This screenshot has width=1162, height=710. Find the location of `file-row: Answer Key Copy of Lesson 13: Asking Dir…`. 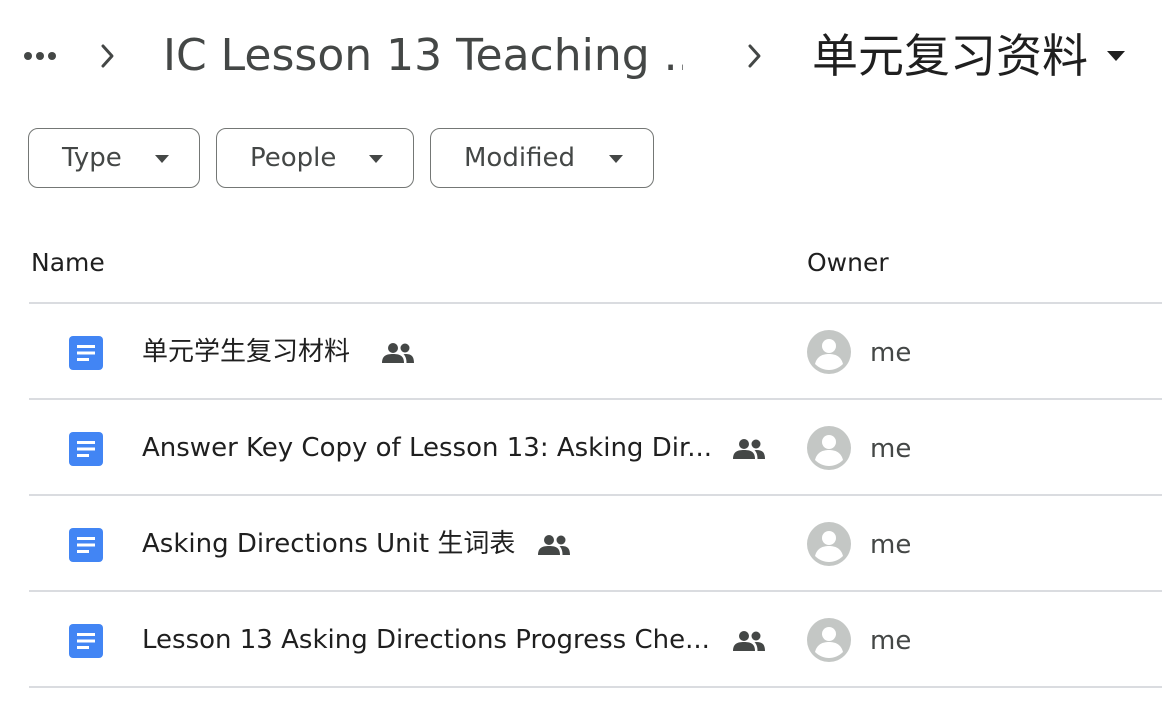

file-row: Answer Key Copy of Lesson 13: Asking Dir… is located at coordinates (595, 448).